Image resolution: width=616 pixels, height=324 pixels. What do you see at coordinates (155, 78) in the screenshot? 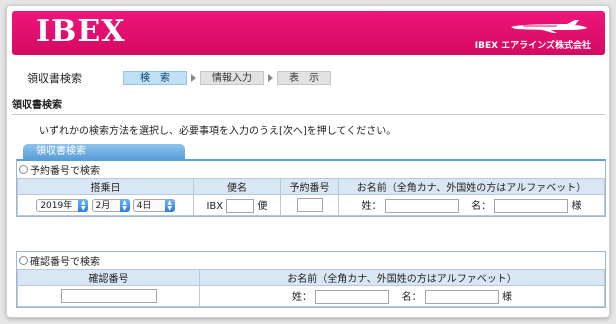
I see `step-search: 検 索` at bounding box center [155, 78].